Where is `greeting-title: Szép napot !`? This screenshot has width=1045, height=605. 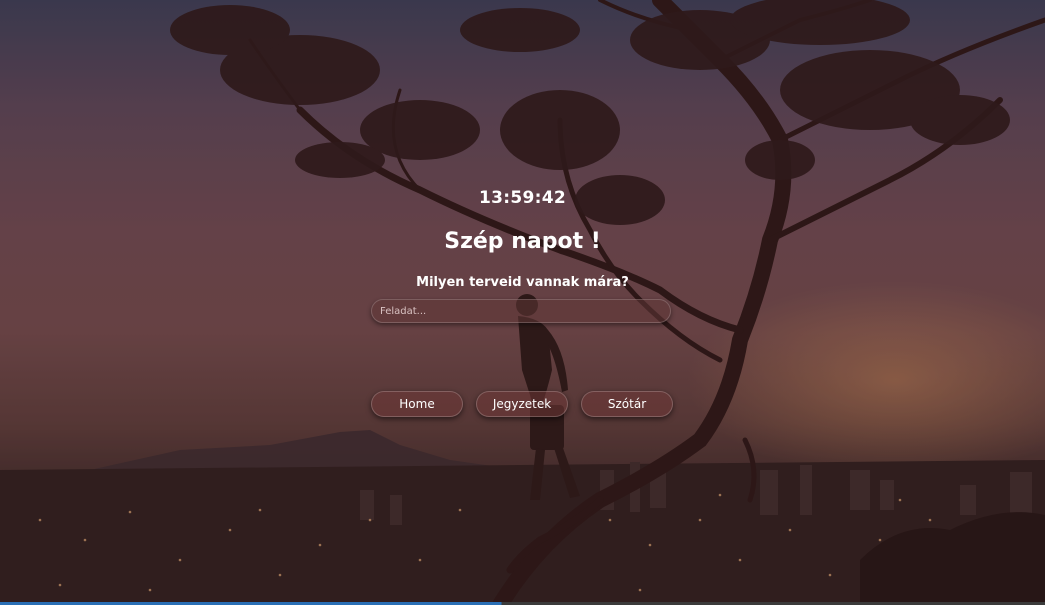 greeting-title: Szép napot ! is located at coordinates (522, 241).